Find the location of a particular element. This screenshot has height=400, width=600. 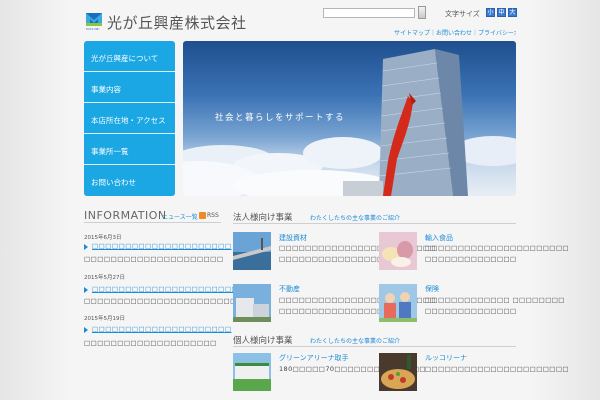

font-size-medium-button: 中 is located at coordinates (501, 12).